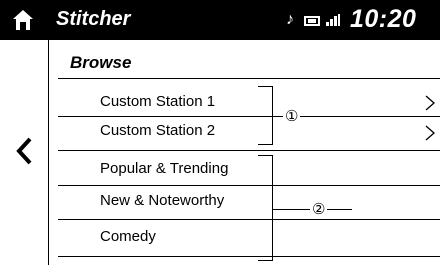  I want to click on list-item-label: Comedy, so click(128, 236).